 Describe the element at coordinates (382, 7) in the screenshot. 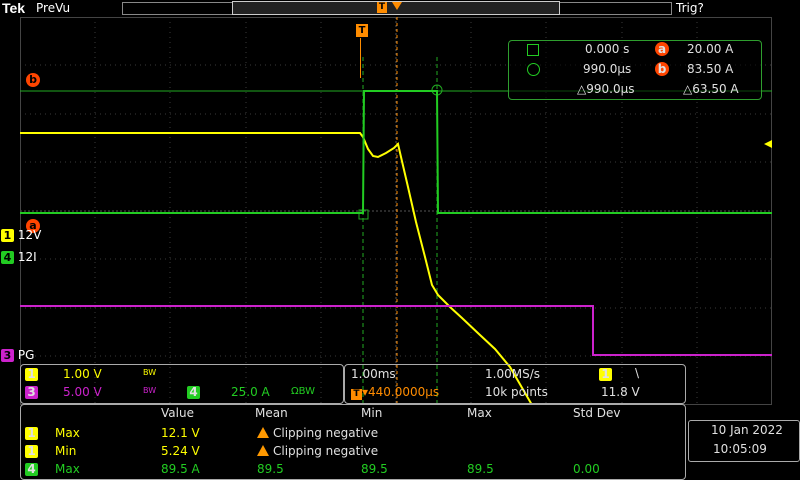

I see `record-trigger-marker: T` at that location.